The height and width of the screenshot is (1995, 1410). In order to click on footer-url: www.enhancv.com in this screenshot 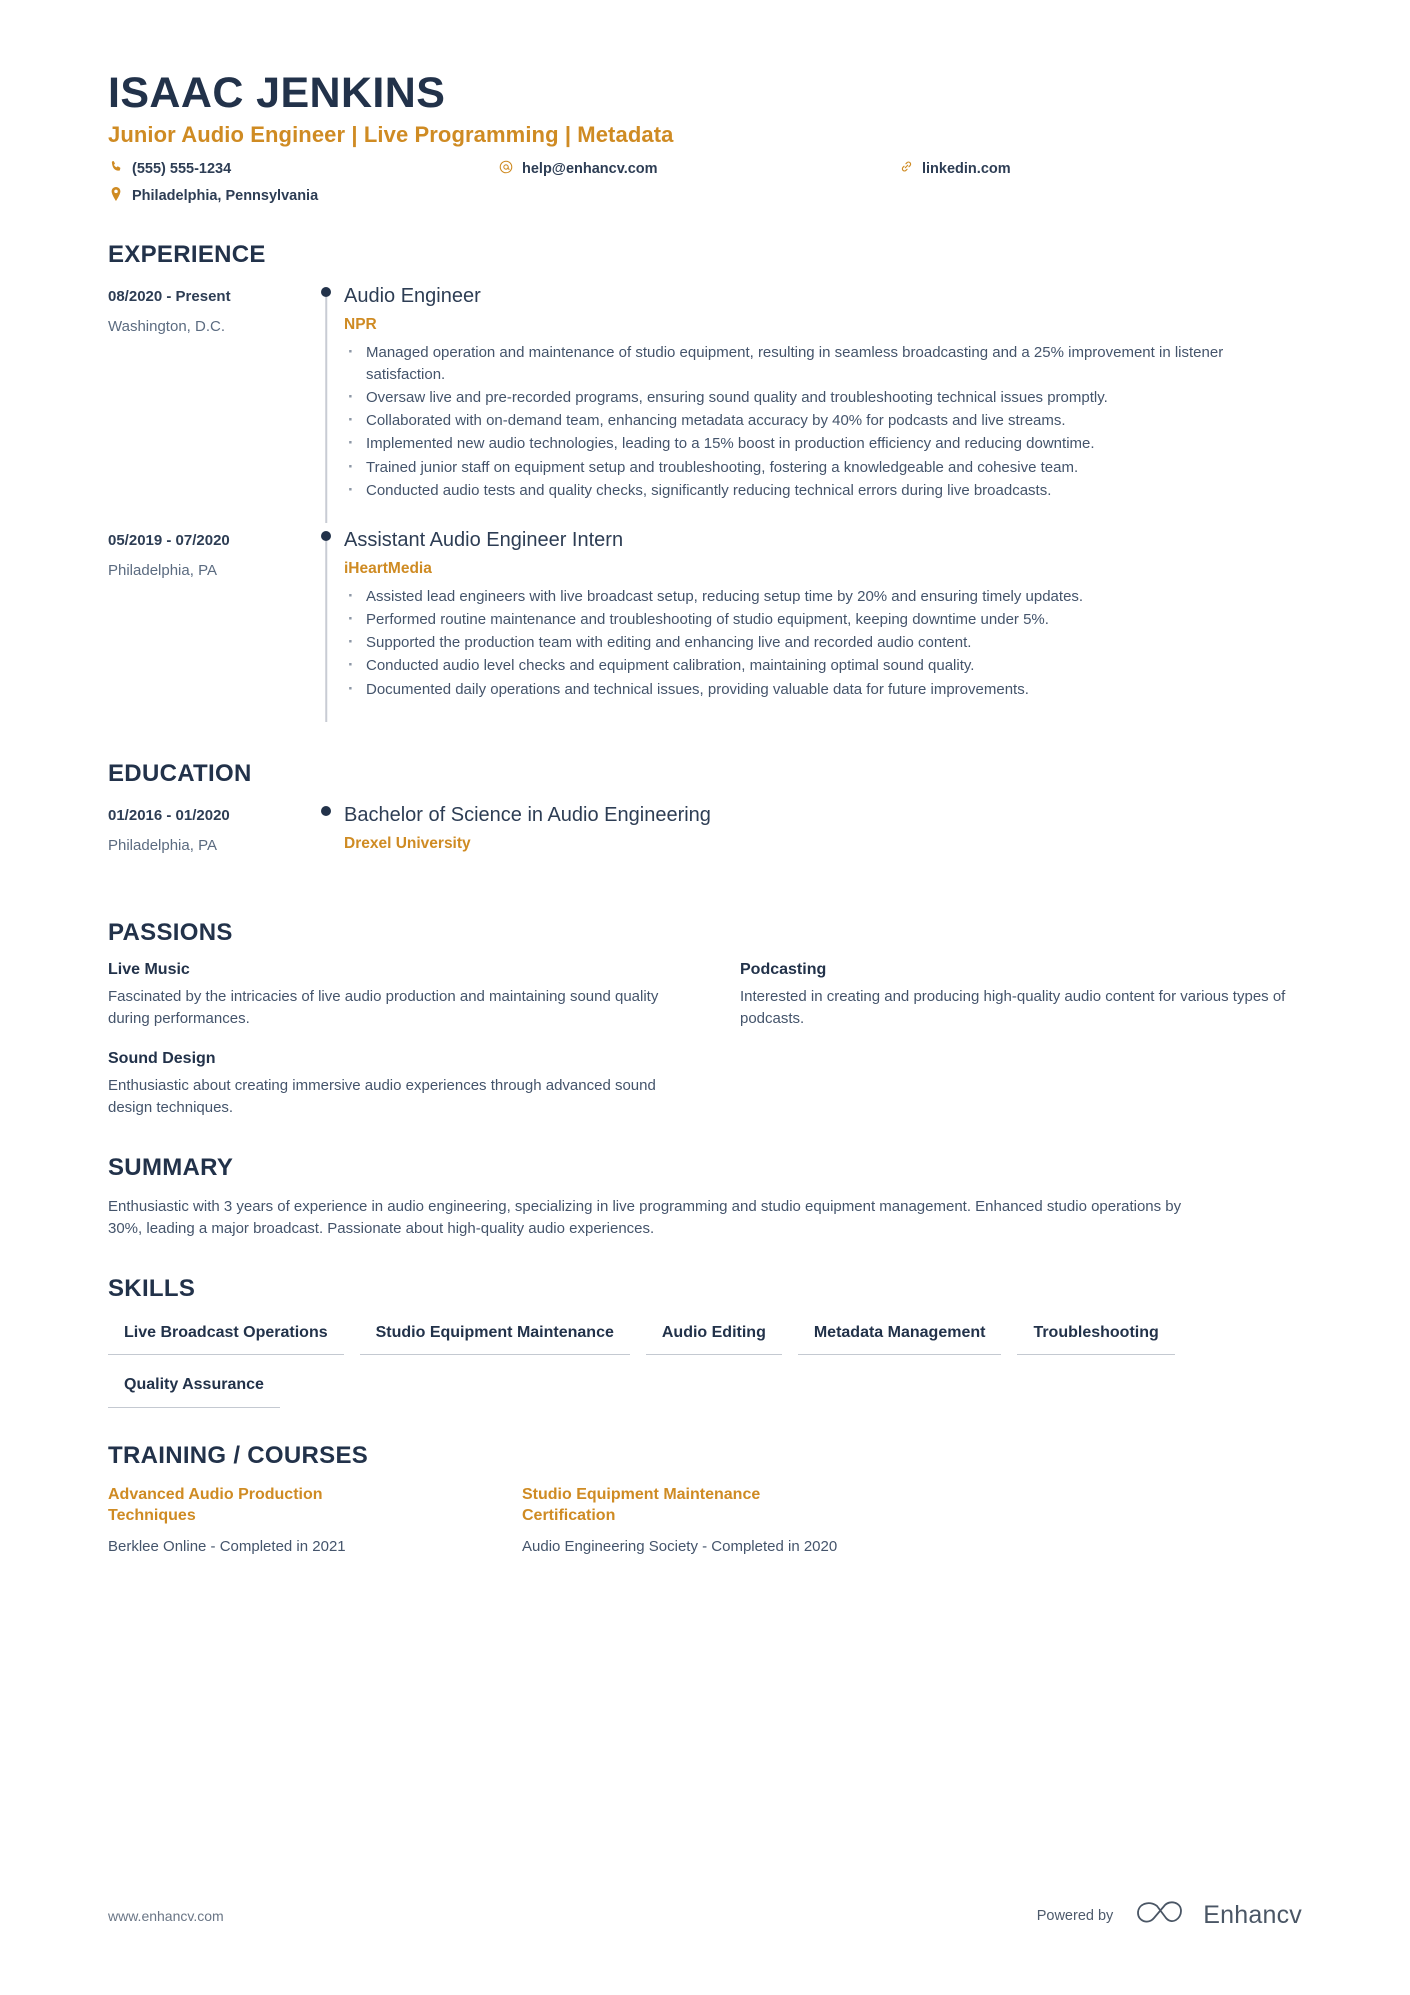, I will do `click(166, 1916)`.